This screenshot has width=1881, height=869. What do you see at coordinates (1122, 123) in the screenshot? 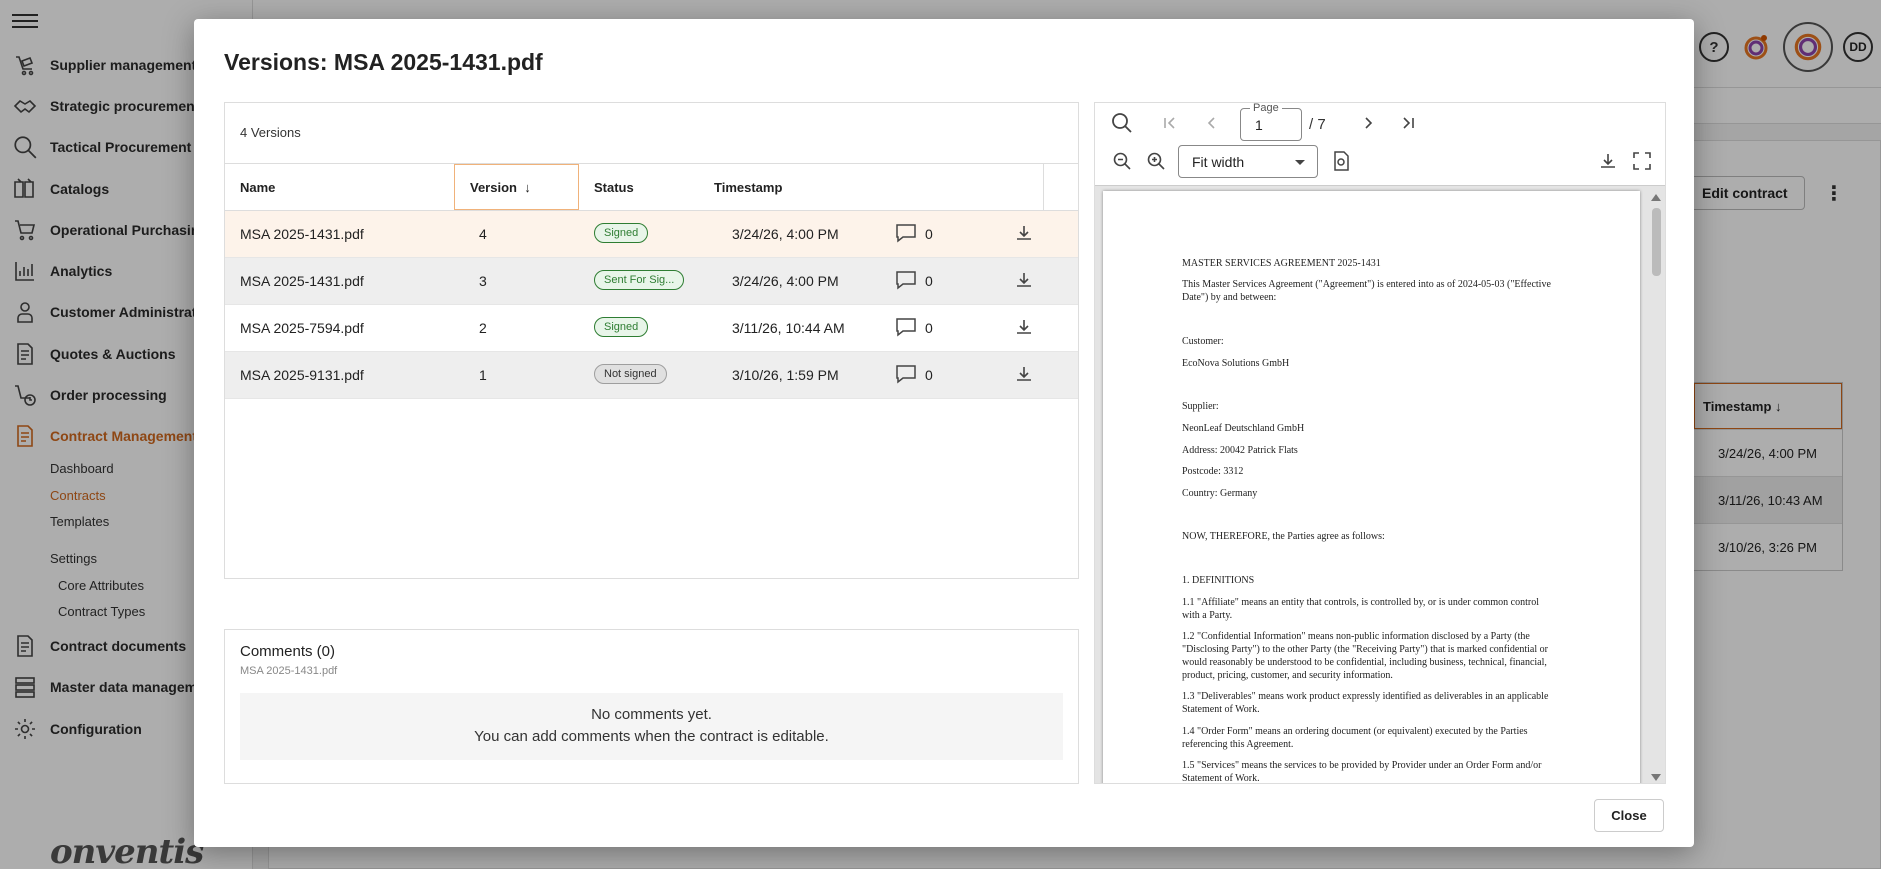
I see `search-icon` at bounding box center [1122, 123].